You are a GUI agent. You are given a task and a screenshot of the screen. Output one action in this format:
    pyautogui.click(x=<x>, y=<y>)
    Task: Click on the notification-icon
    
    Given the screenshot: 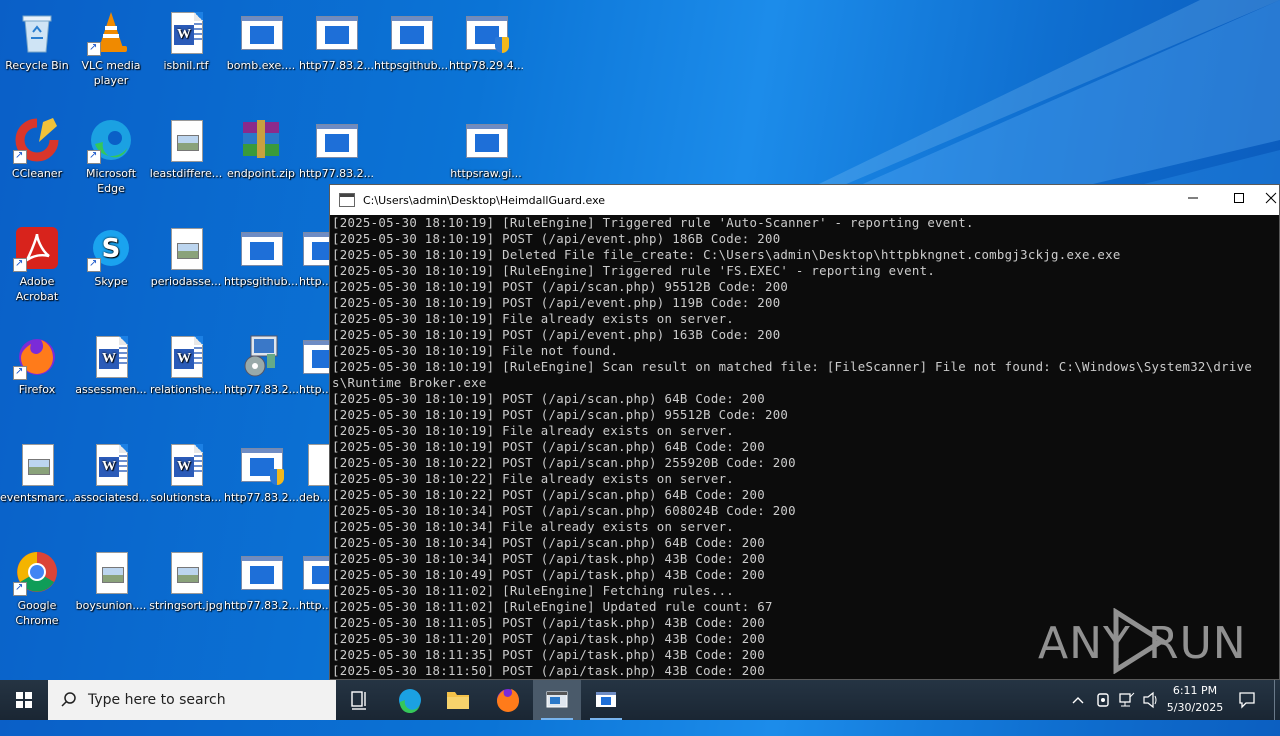 What is the action you would take?
    pyautogui.click(x=1247, y=700)
    